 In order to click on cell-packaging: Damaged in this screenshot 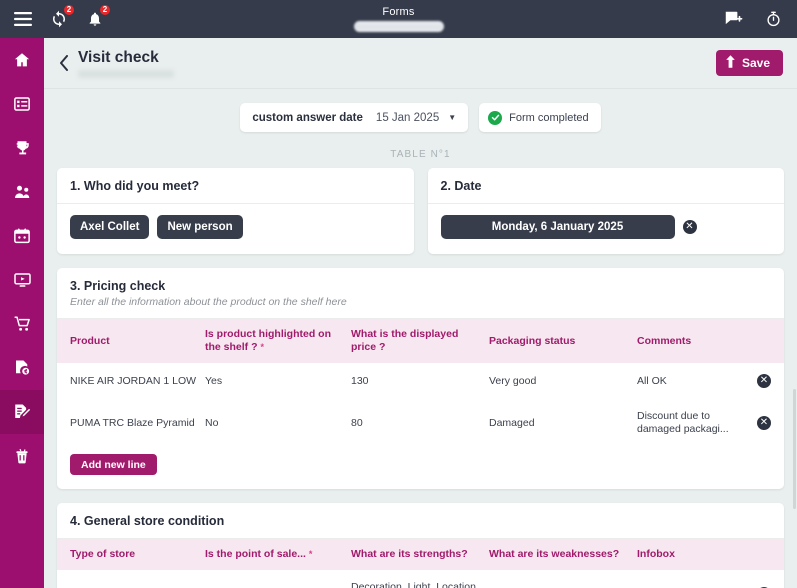, I will do `click(512, 422)`.